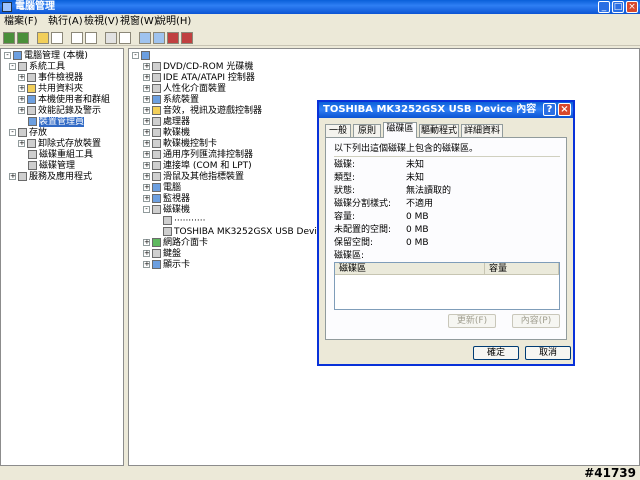  Describe the element at coordinates (400, 130) in the screenshot. I see `tab-volumes: 磁碟區` at that location.